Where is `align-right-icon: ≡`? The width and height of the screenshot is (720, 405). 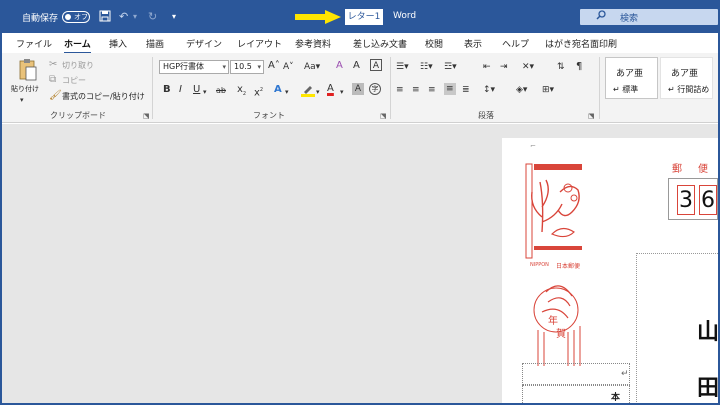 align-right-icon: ≡ is located at coordinates (432, 90).